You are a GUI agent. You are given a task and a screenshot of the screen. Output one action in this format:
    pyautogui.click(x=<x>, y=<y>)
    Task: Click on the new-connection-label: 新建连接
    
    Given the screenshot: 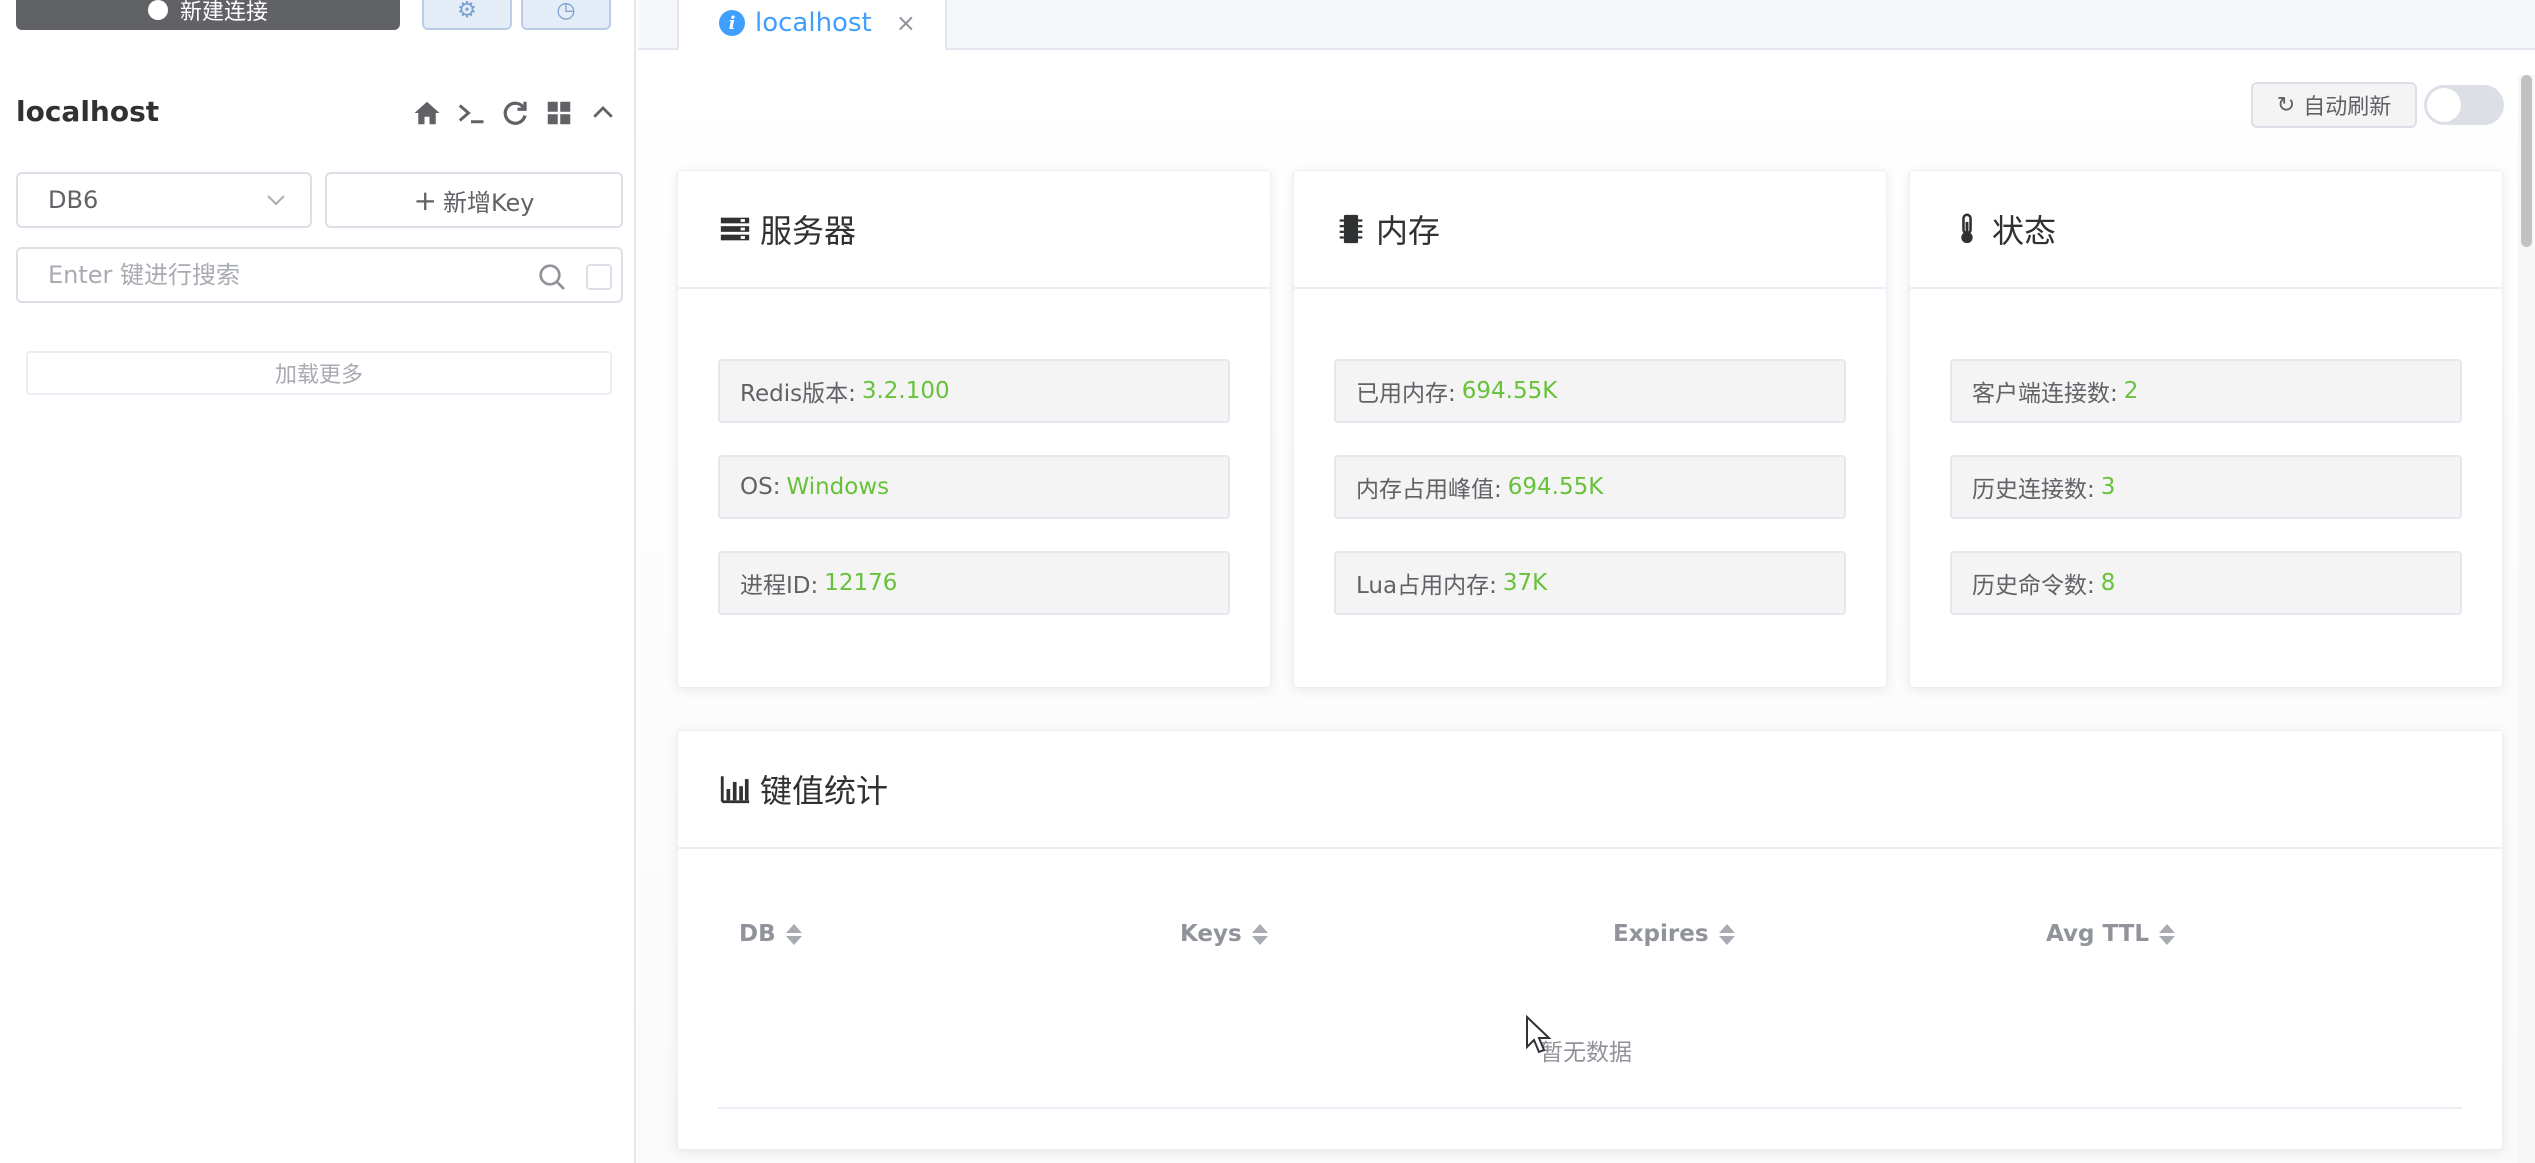 What is the action you would take?
    pyautogui.click(x=223, y=12)
    